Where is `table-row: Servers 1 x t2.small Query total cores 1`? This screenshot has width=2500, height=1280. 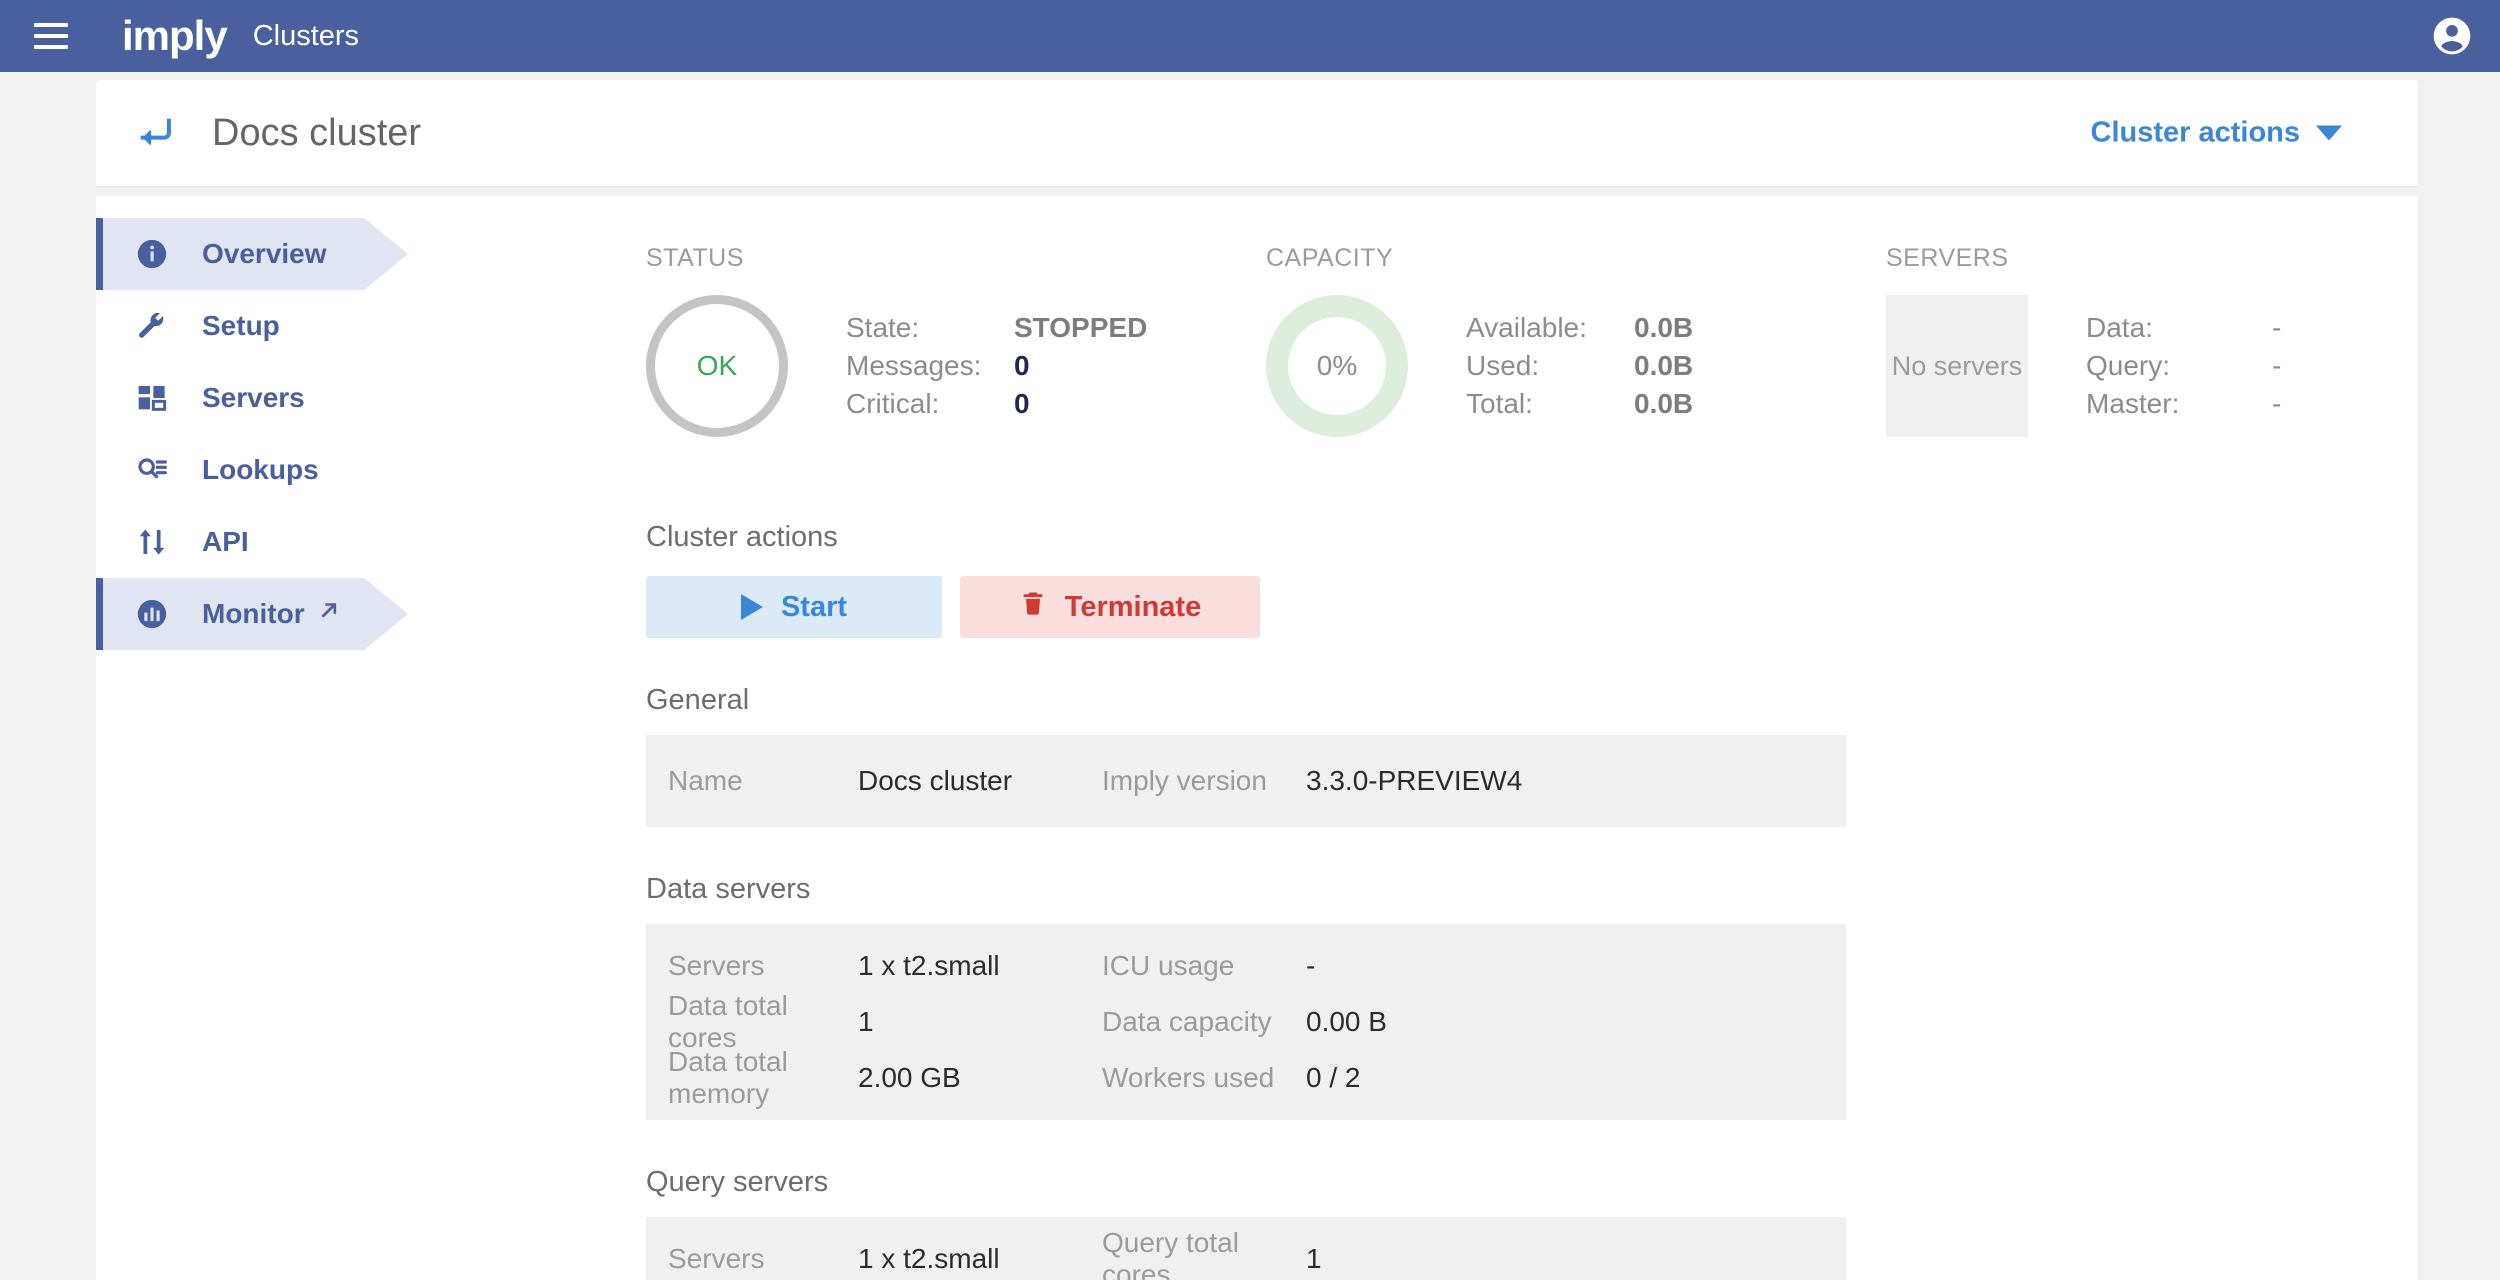 table-row: Servers 1 x t2.small Query total cores 1 is located at coordinates (1246, 1253).